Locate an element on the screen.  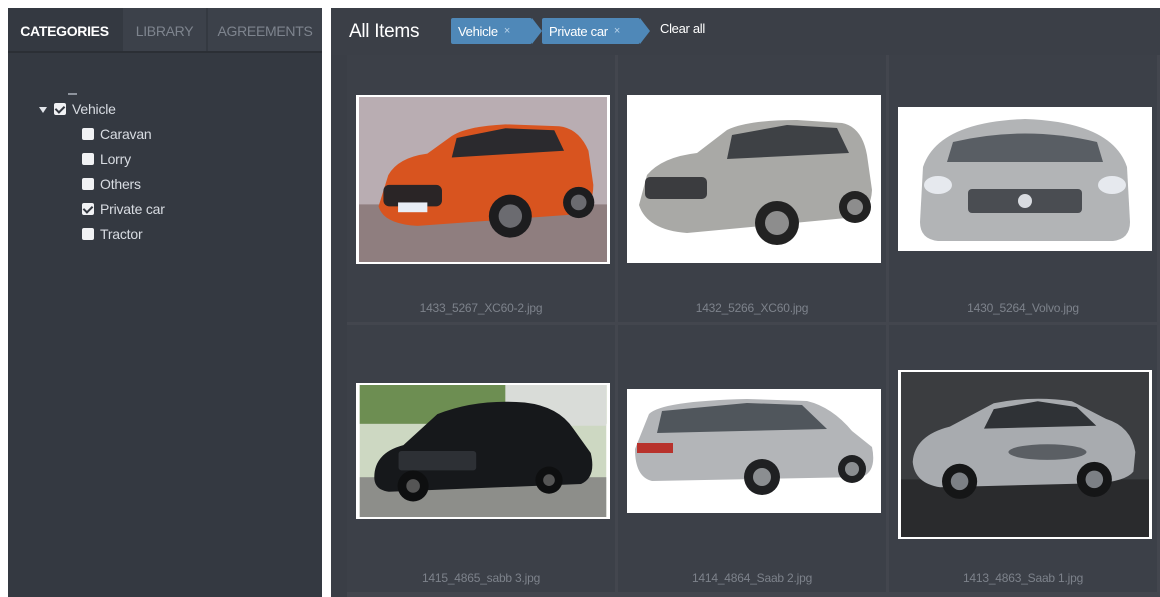
sidebar-tabs: CATEGORIES LIBRARY AGREEMENTS is located at coordinates (165, 29).